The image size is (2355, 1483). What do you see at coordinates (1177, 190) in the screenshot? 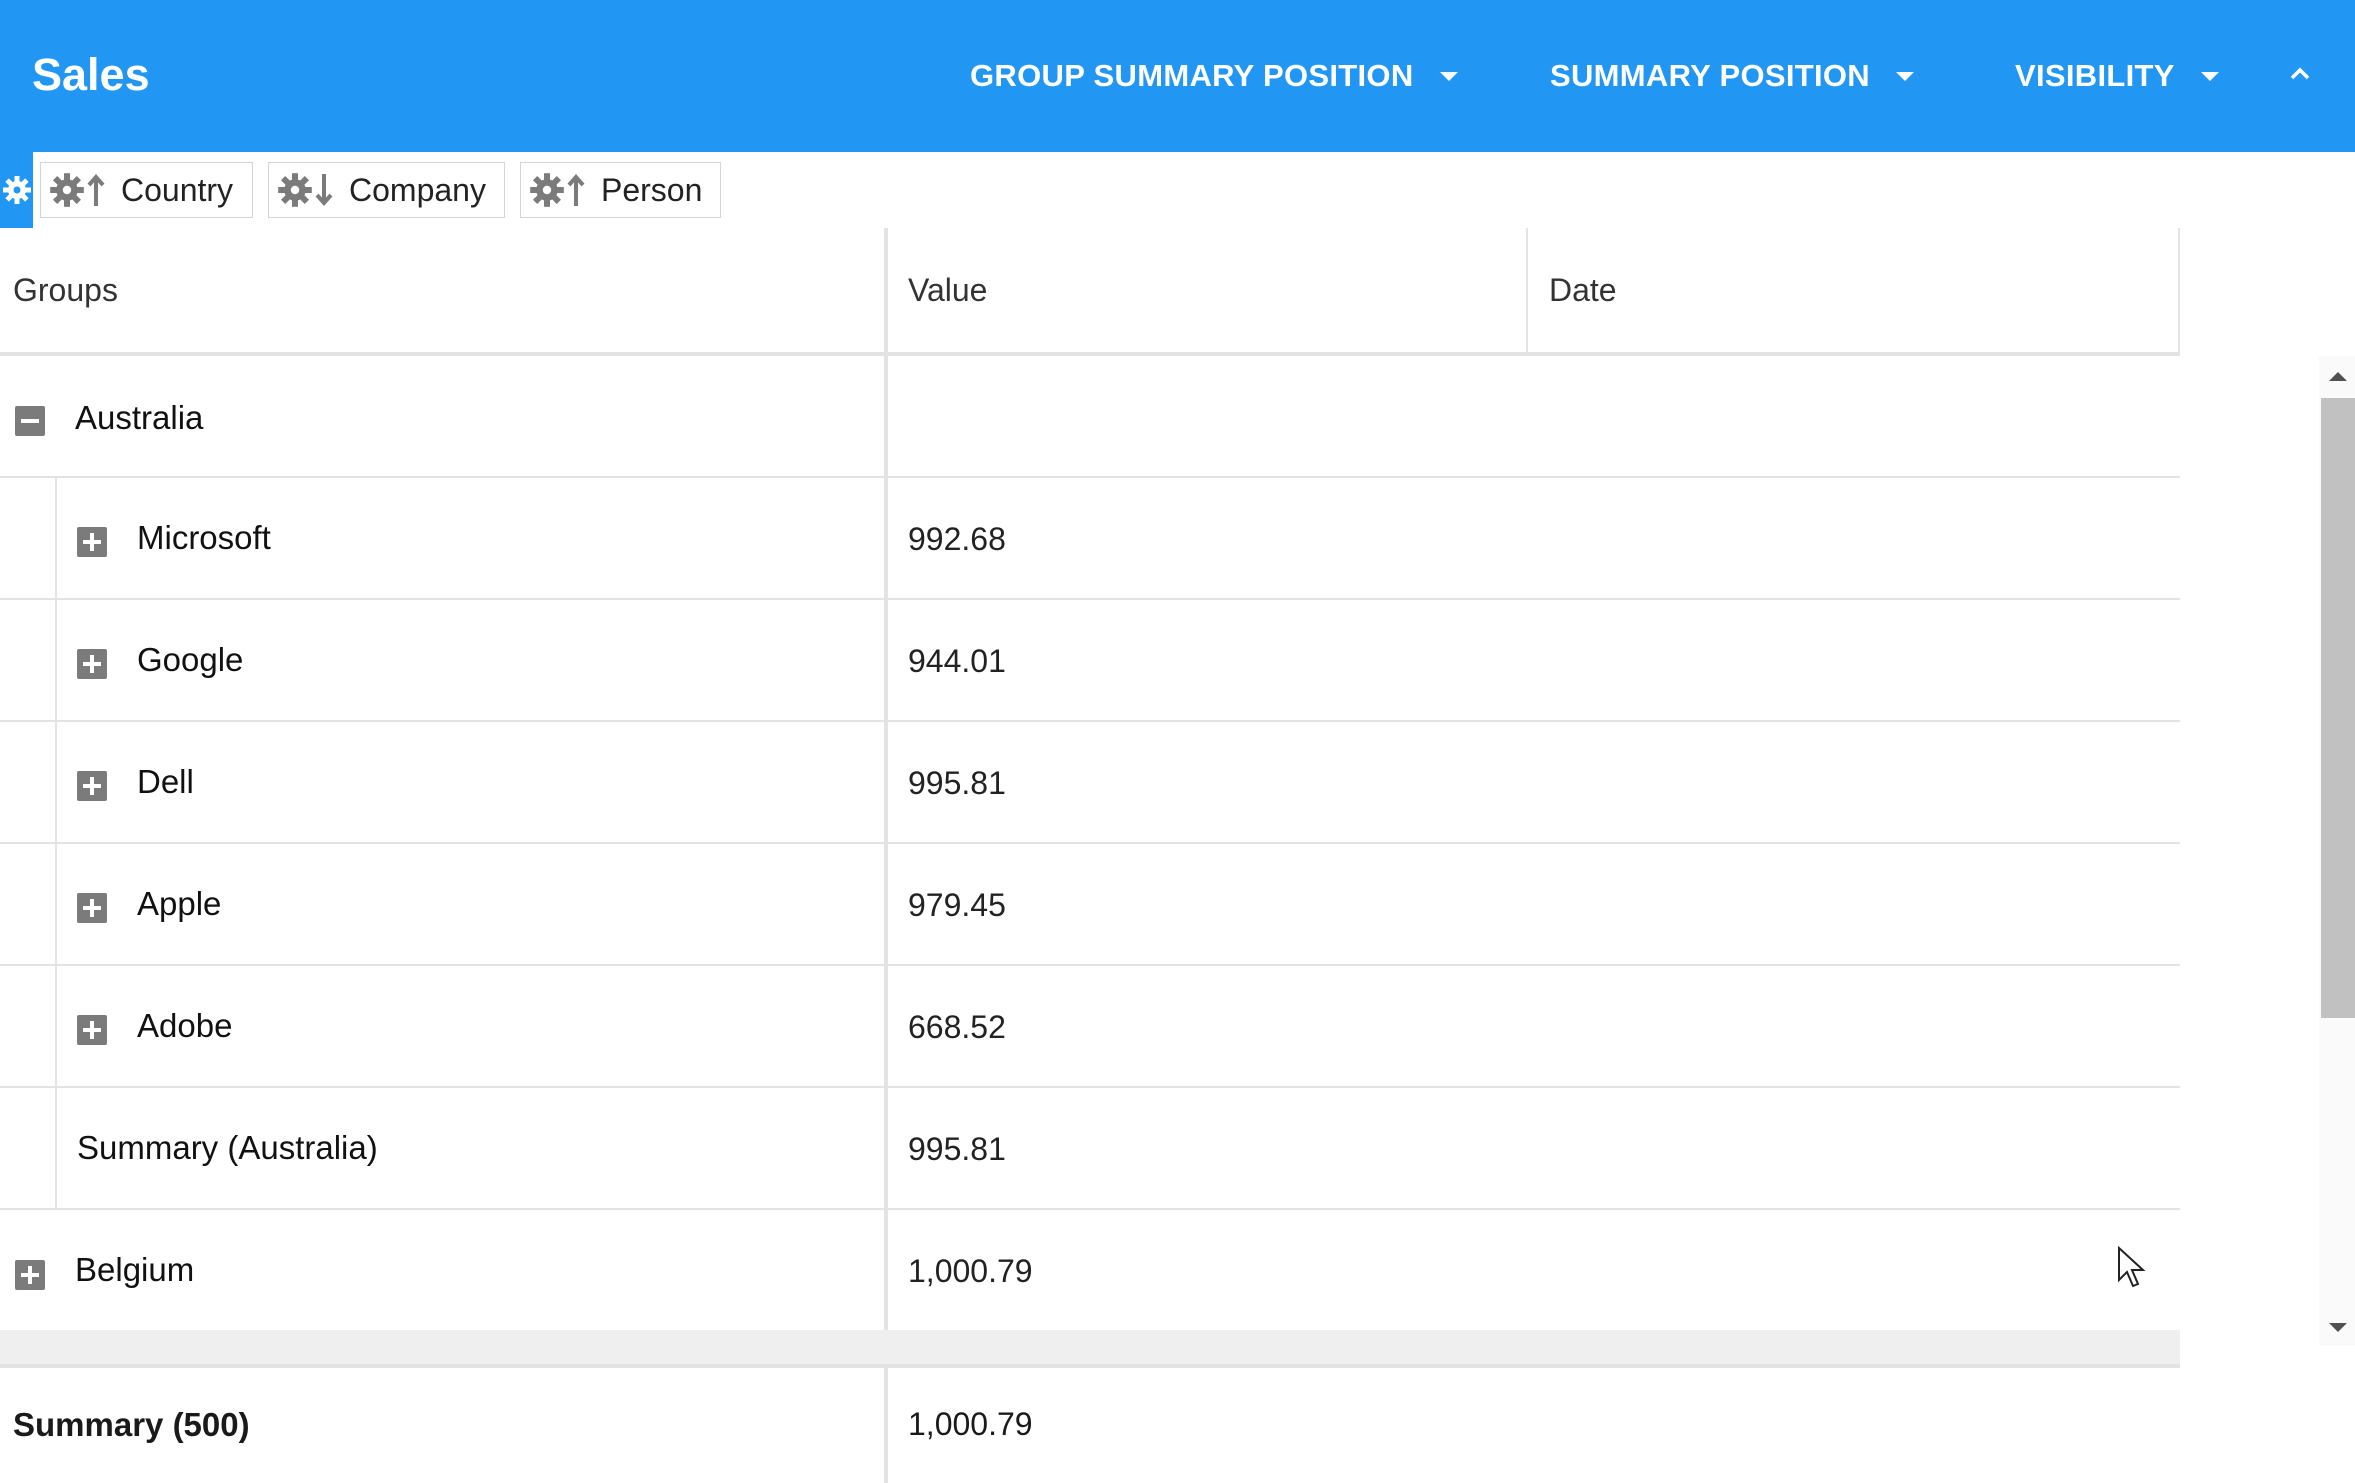
I see `group-panel: Country Company Person` at bounding box center [1177, 190].